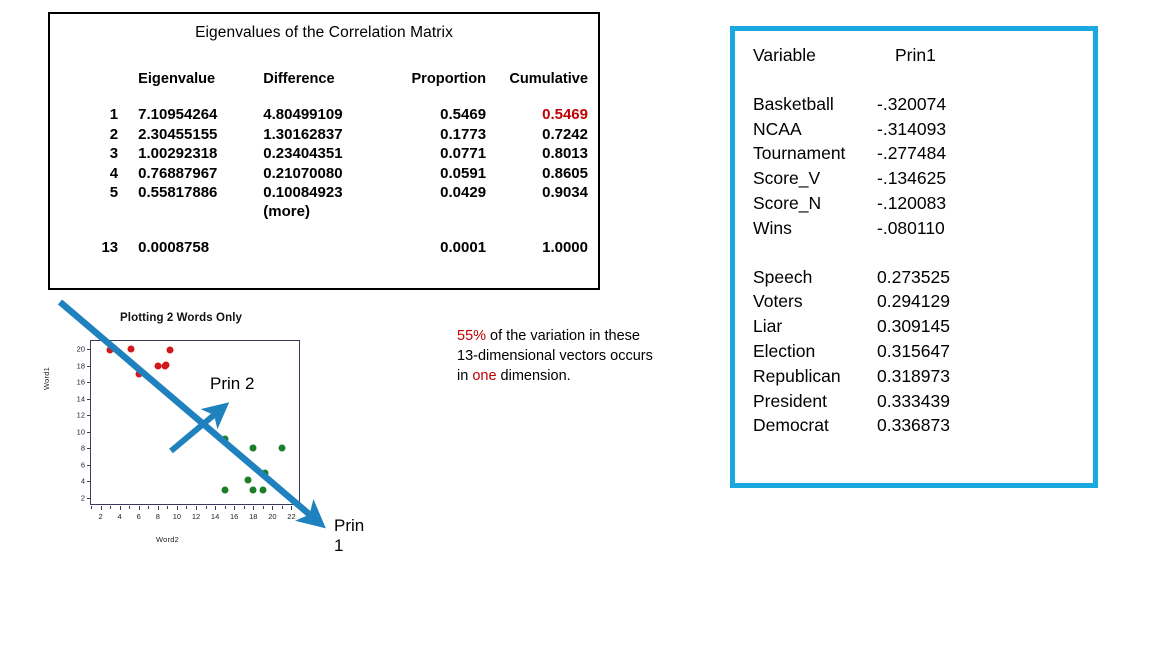  I want to click on table-row: 2 2.30455155 1.30162837 0.1773 0.7242, so click(324, 134).